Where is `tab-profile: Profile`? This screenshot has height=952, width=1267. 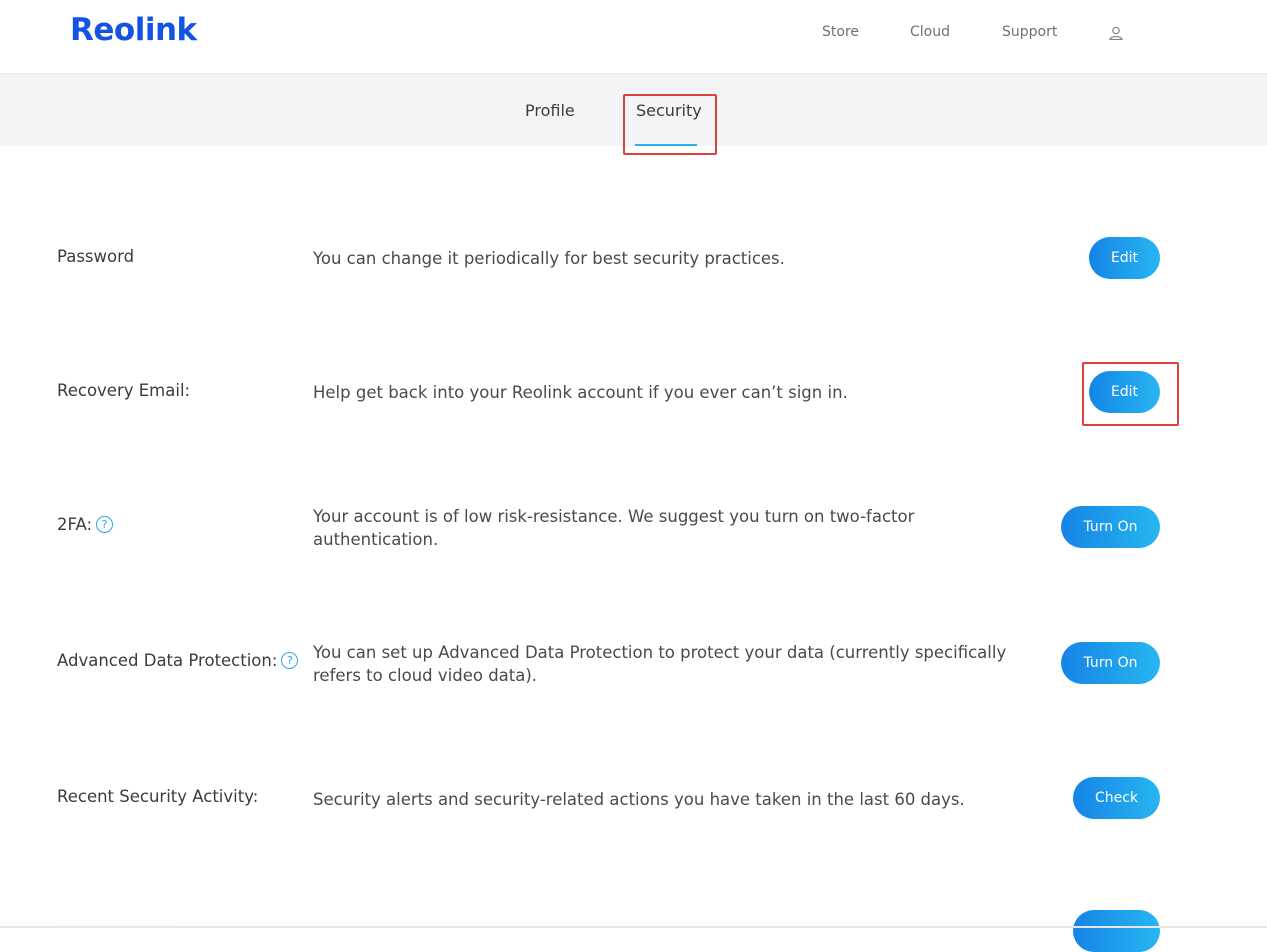 tab-profile: Profile is located at coordinates (550, 110).